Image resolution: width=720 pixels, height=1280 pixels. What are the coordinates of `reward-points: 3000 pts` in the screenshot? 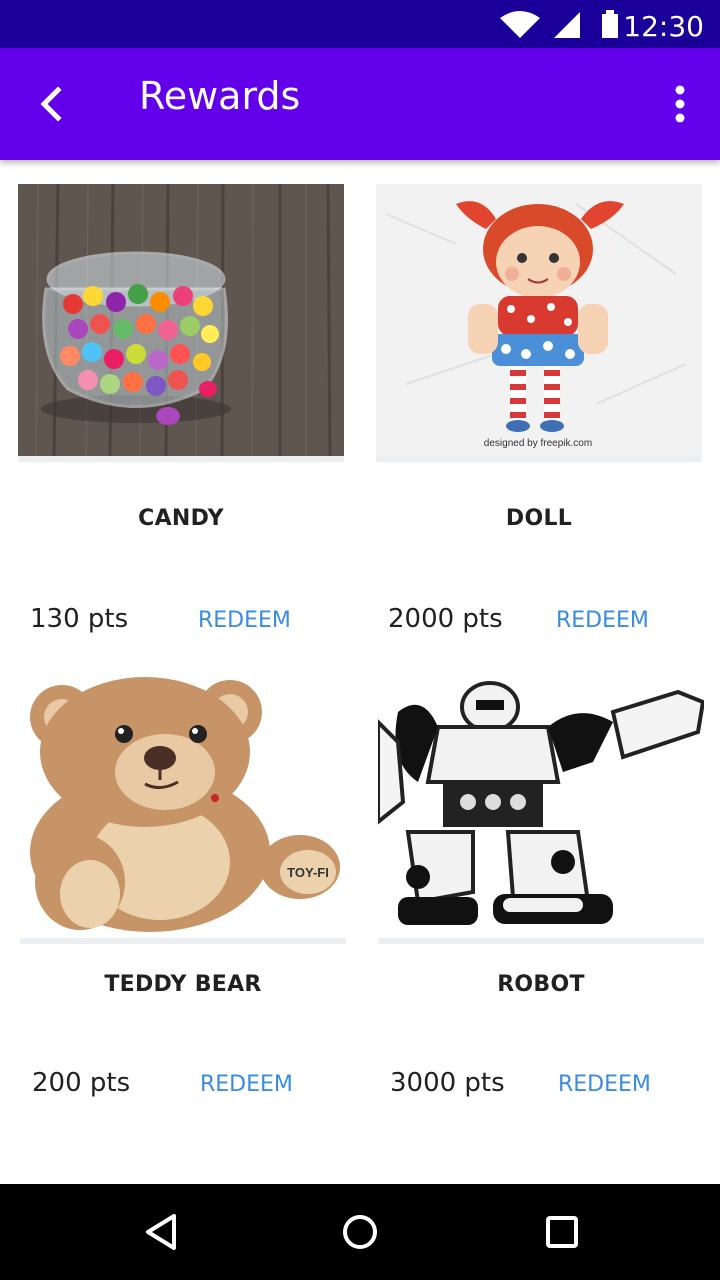 It's located at (447, 1083).